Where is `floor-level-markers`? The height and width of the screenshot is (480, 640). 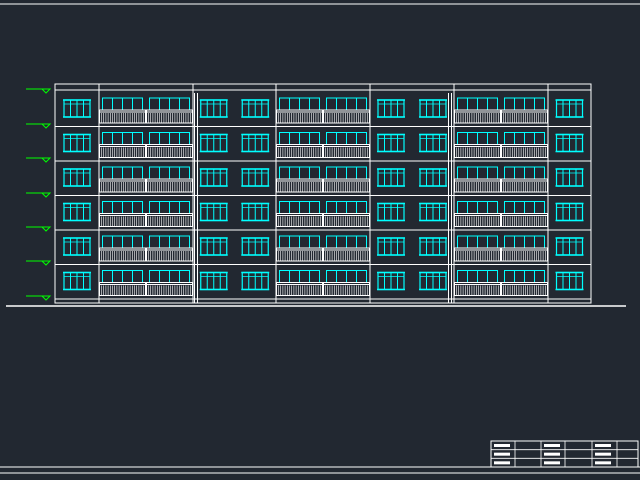 floor-level-markers is located at coordinates (39, 194).